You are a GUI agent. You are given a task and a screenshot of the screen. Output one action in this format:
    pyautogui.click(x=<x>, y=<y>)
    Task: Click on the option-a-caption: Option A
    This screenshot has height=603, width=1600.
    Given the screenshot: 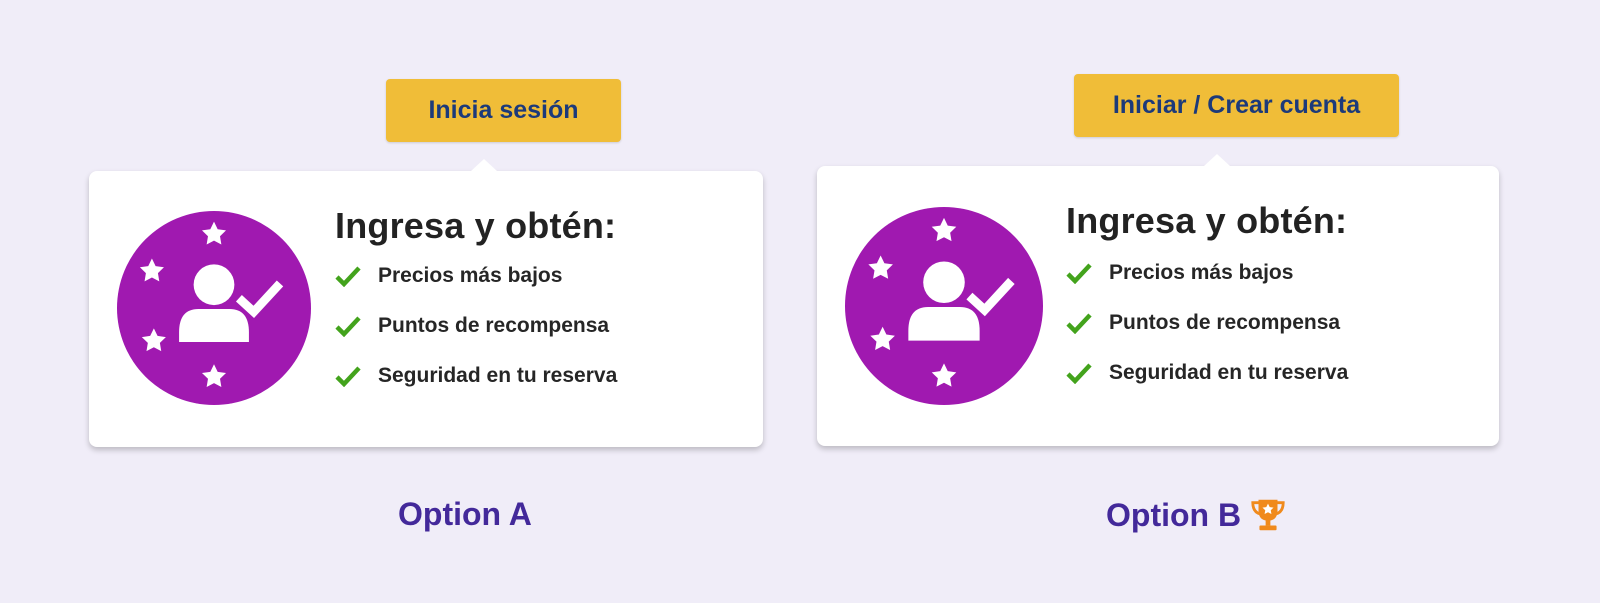 What is the action you would take?
    pyautogui.click(x=465, y=514)
    